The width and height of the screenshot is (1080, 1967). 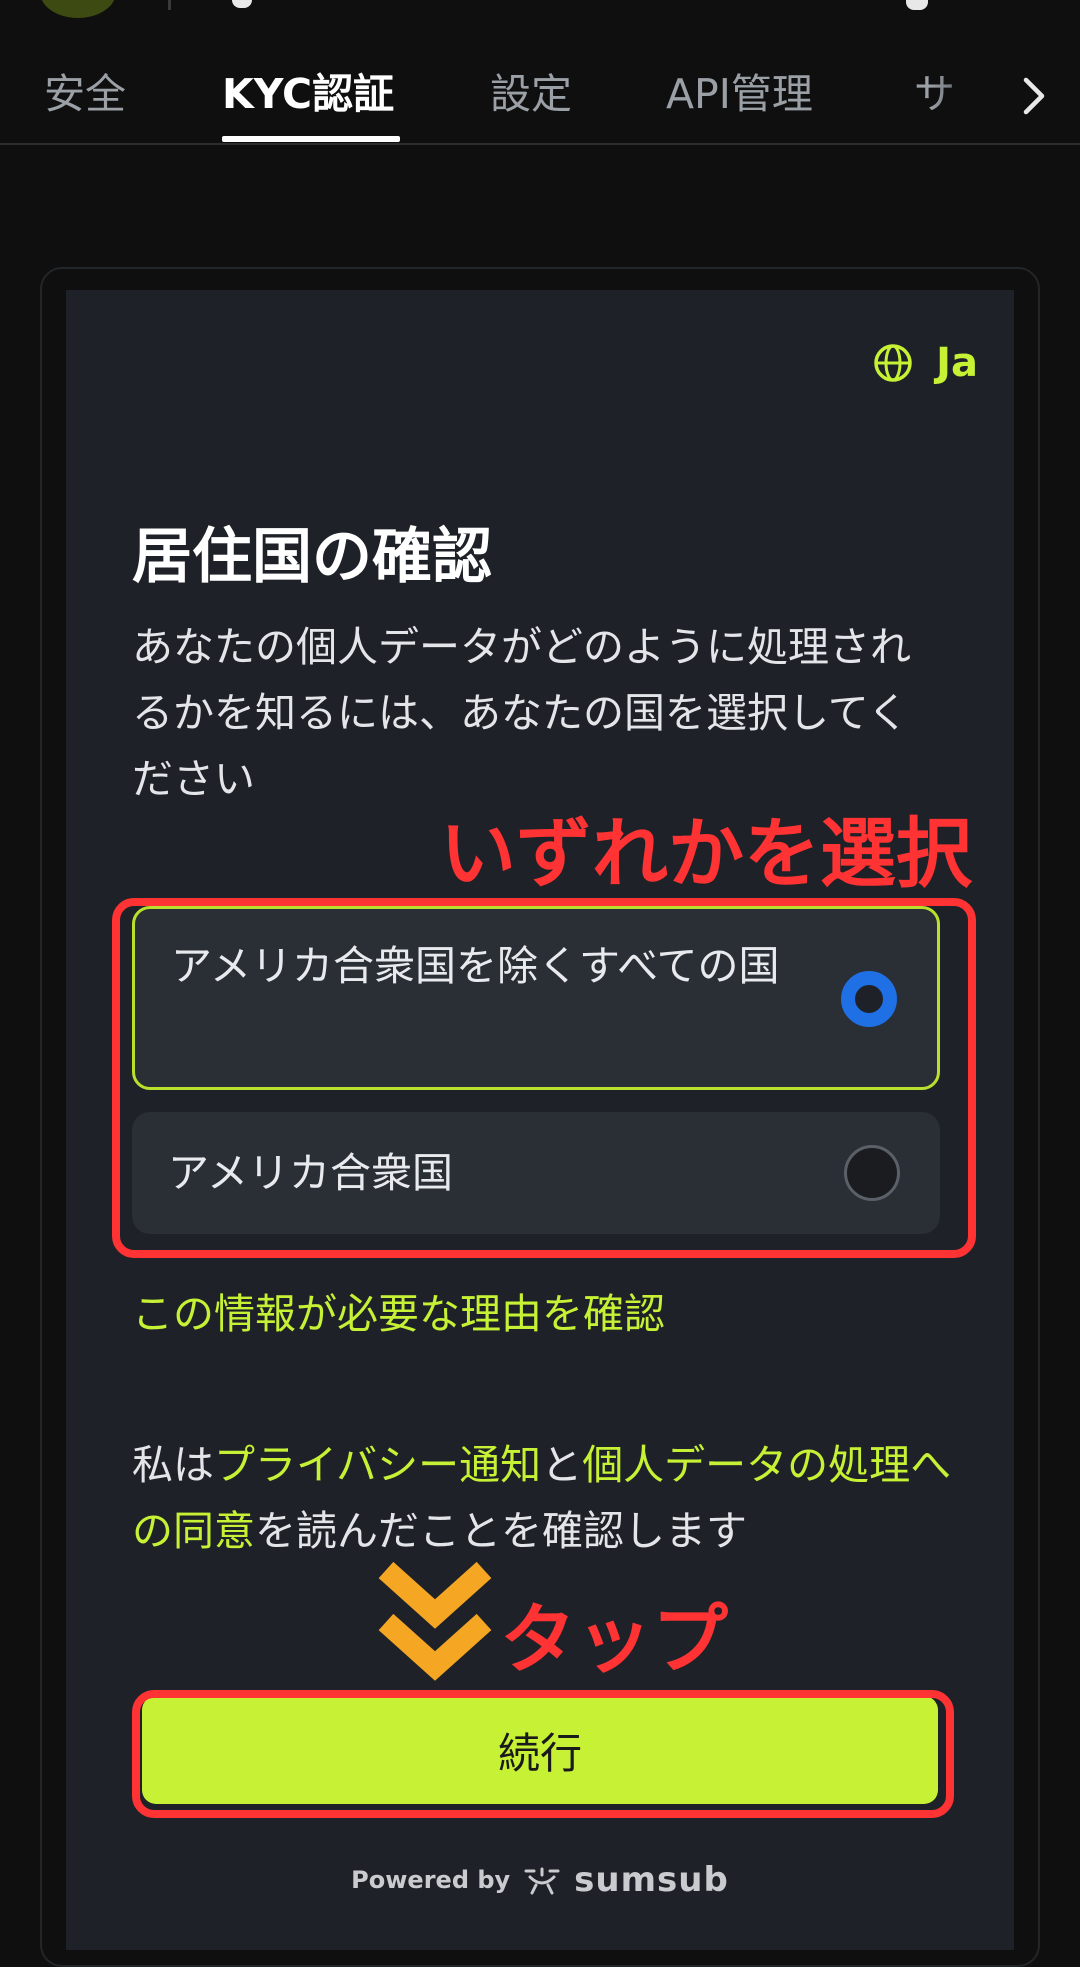 What do you see at coordinates (1034, 96) in the screenshot?
I see `chevron-right-icon` at bounding box center [1034, 96].